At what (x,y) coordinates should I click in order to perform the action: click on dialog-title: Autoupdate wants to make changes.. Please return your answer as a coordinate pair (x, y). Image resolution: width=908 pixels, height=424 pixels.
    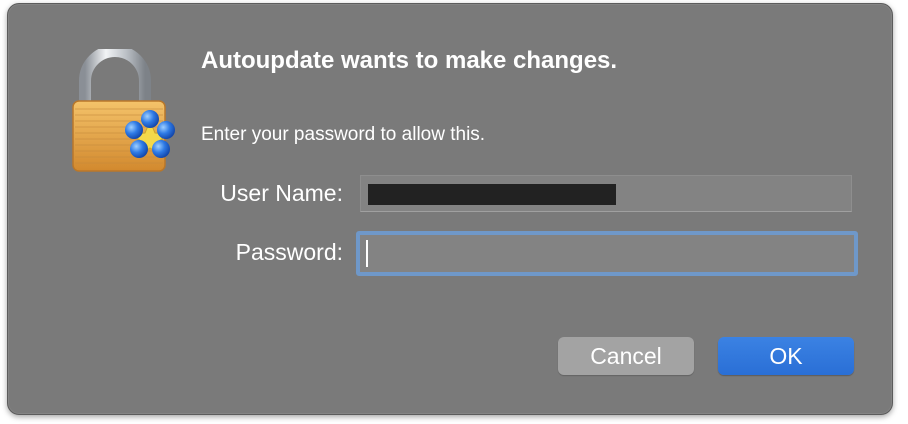
    Looking at the image, I should click on (409, 60).